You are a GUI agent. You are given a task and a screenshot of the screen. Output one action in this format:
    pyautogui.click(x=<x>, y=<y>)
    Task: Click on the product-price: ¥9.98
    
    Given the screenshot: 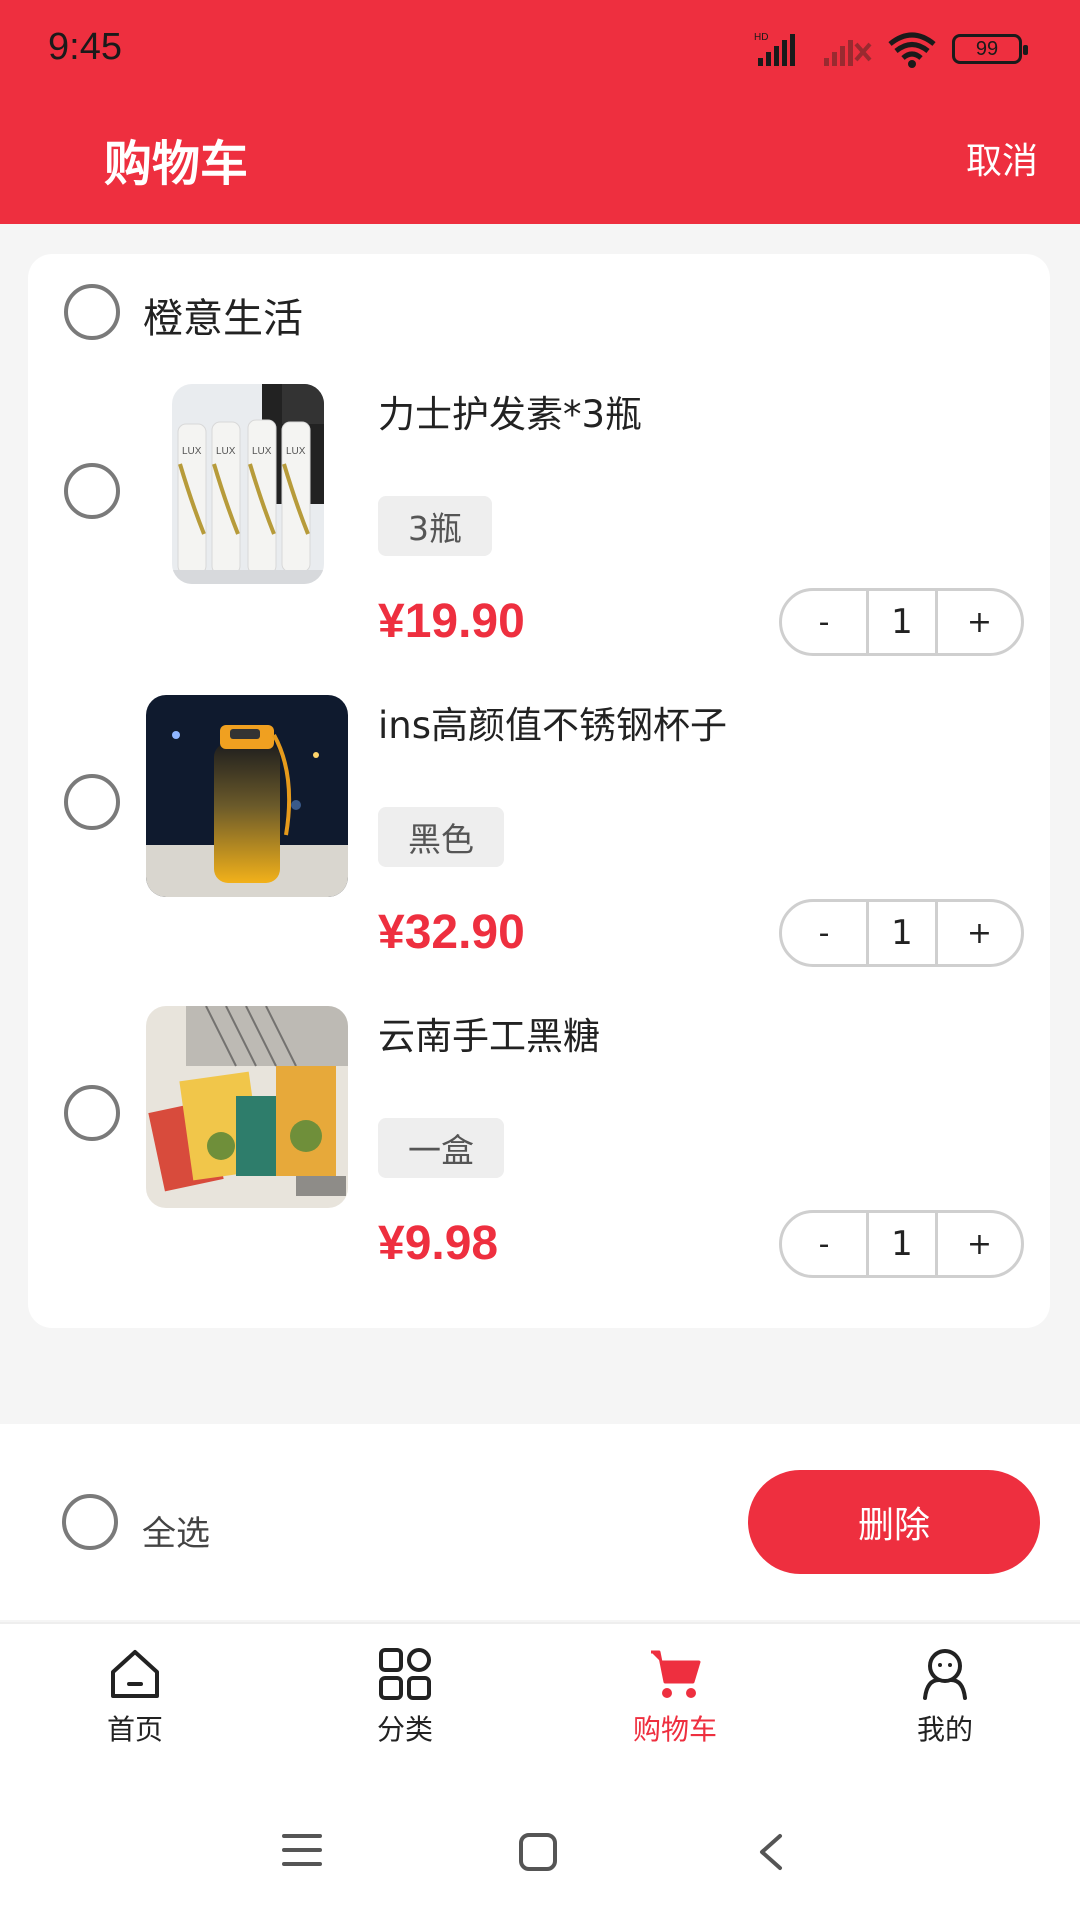 What is the action you would take?
    pyautogui.click(x=438, y=1243)
    